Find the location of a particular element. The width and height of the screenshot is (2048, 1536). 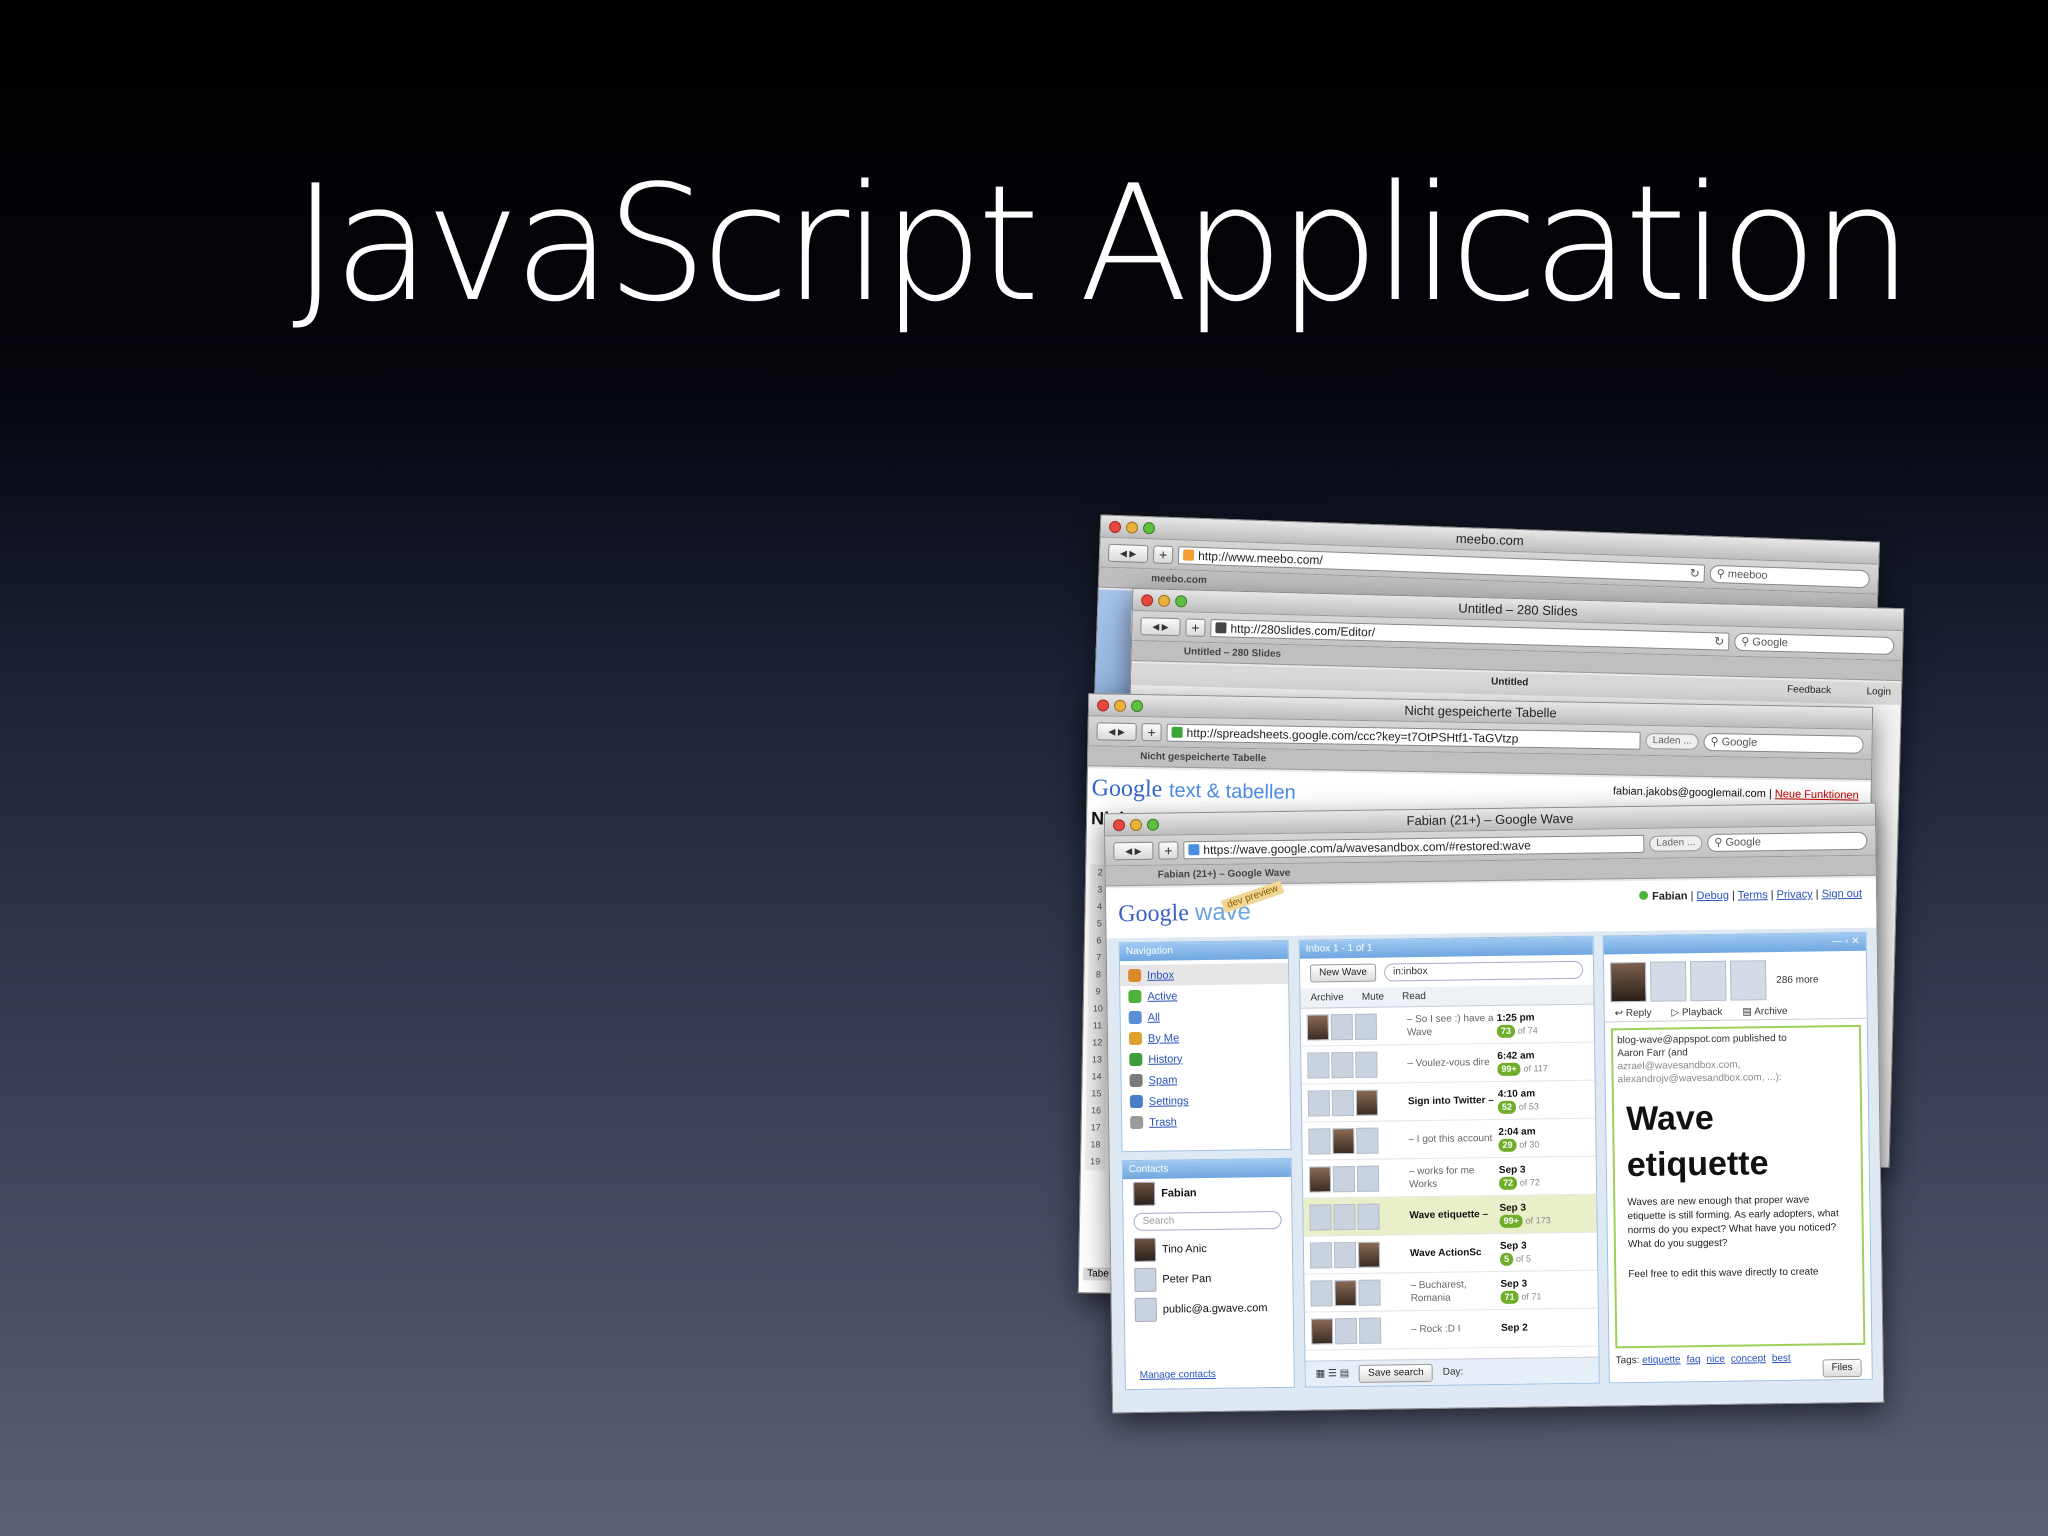

contact-item: Tino Anic is located at coordinates (1208, 1249).